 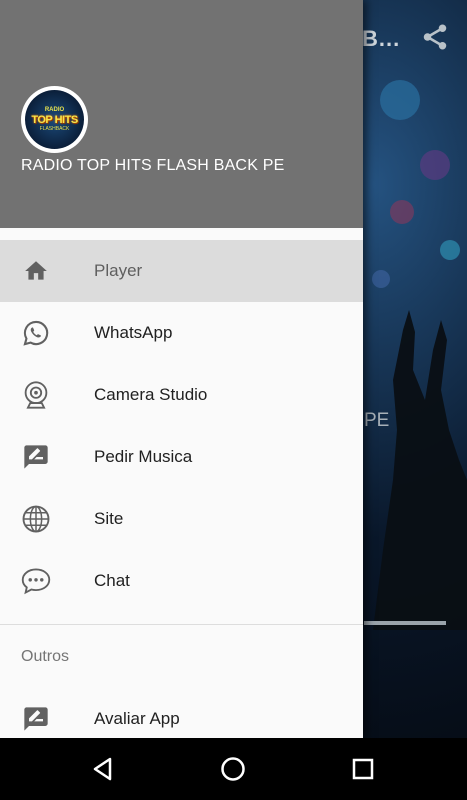 What do you see at coordinates (143, 456) in the screenshot?
I see `menu-item-label: Pedir Musica` at bounding box center [143, 456].